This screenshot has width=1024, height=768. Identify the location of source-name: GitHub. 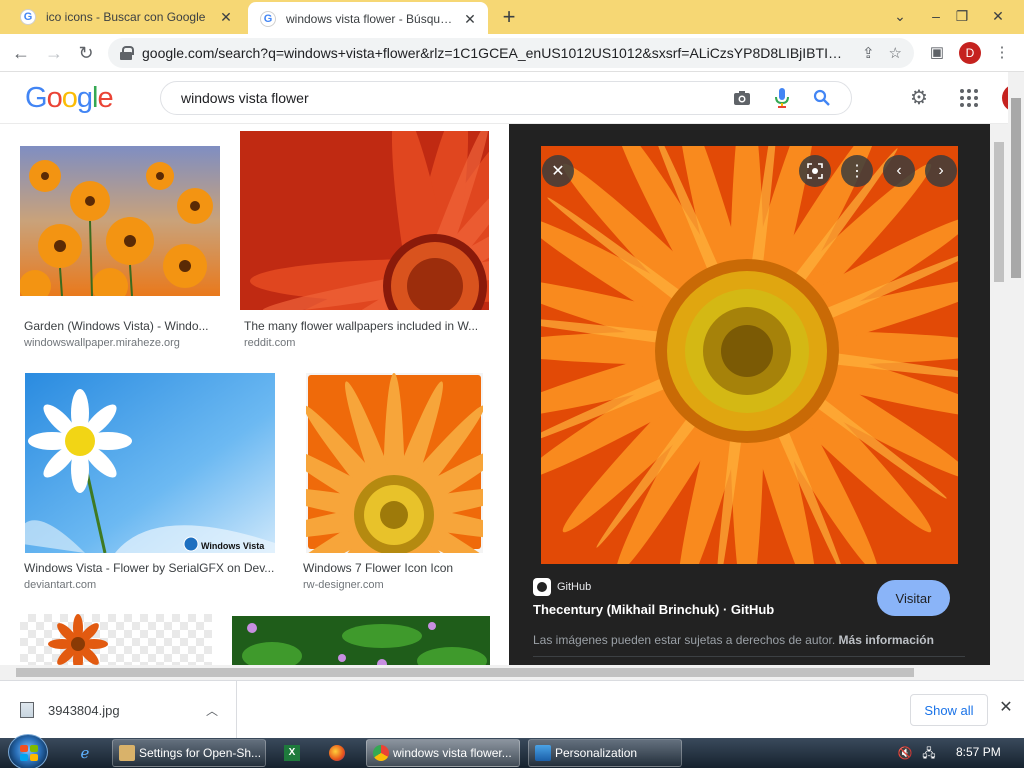
(574, 587).